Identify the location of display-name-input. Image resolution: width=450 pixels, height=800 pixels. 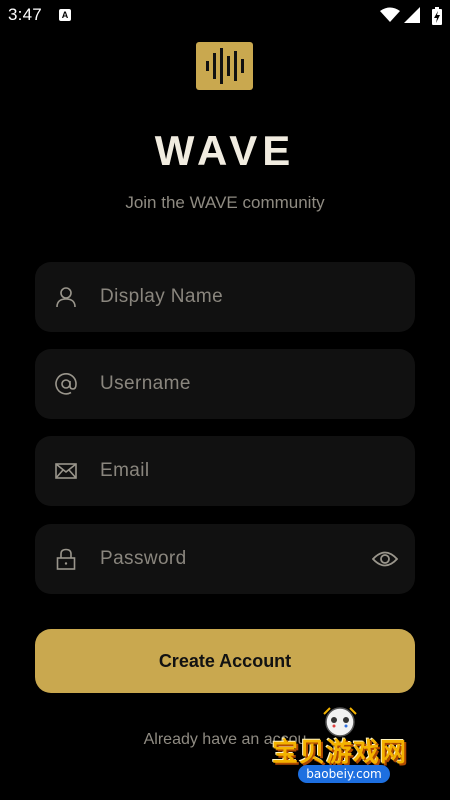
(230, 297).